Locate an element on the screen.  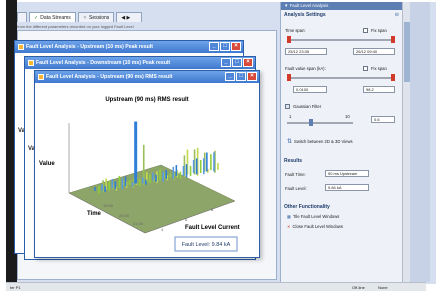
fix-span-2-label: Fix span is located at coordinates (379, 68).